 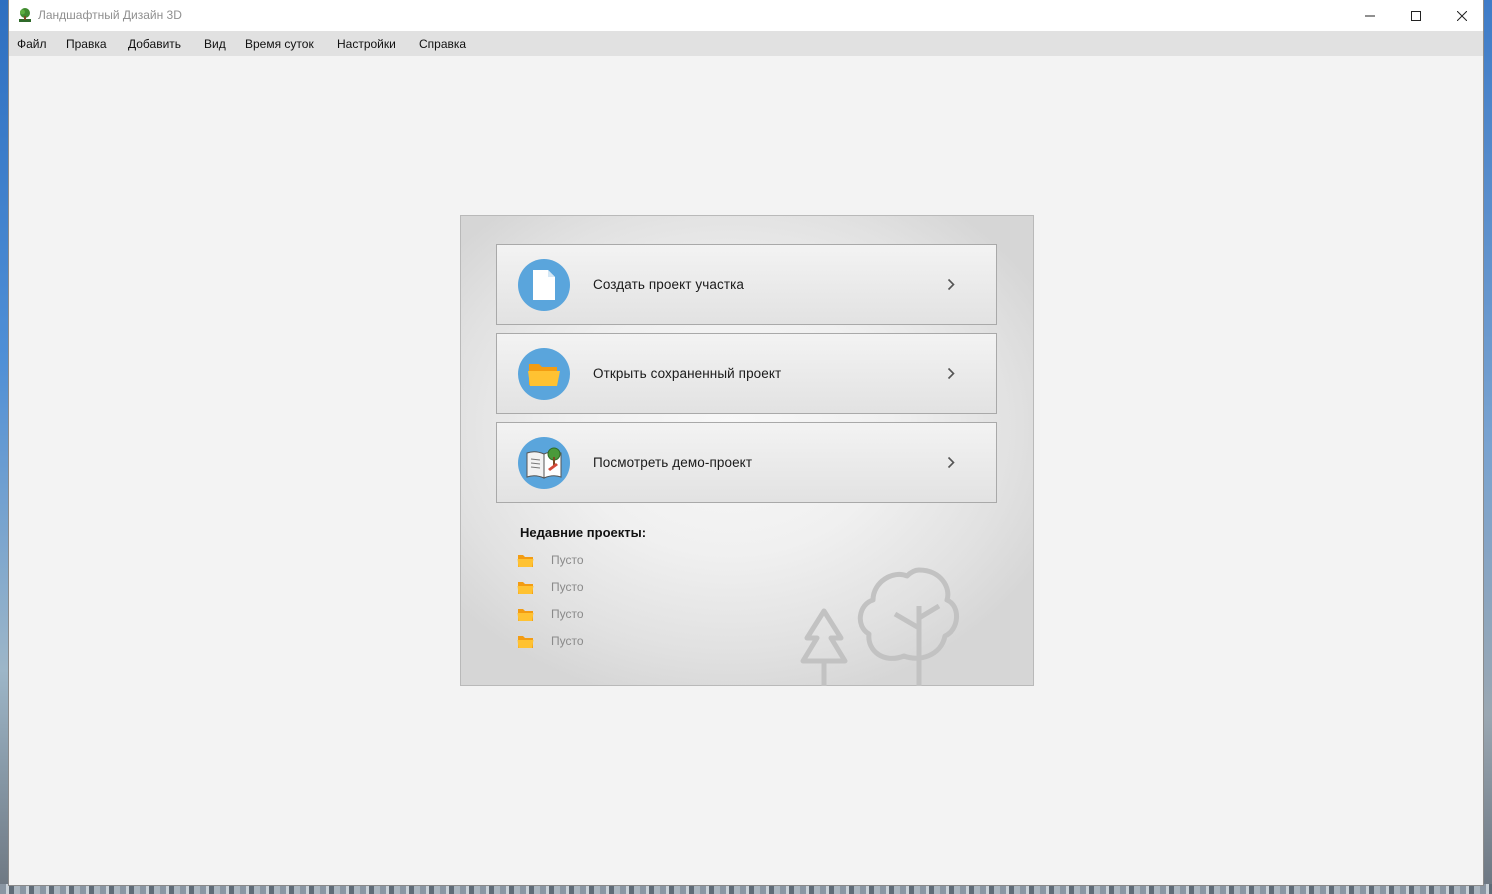 I want to click on create-project-label: Создать проект участка, so click(x=669, y=284).